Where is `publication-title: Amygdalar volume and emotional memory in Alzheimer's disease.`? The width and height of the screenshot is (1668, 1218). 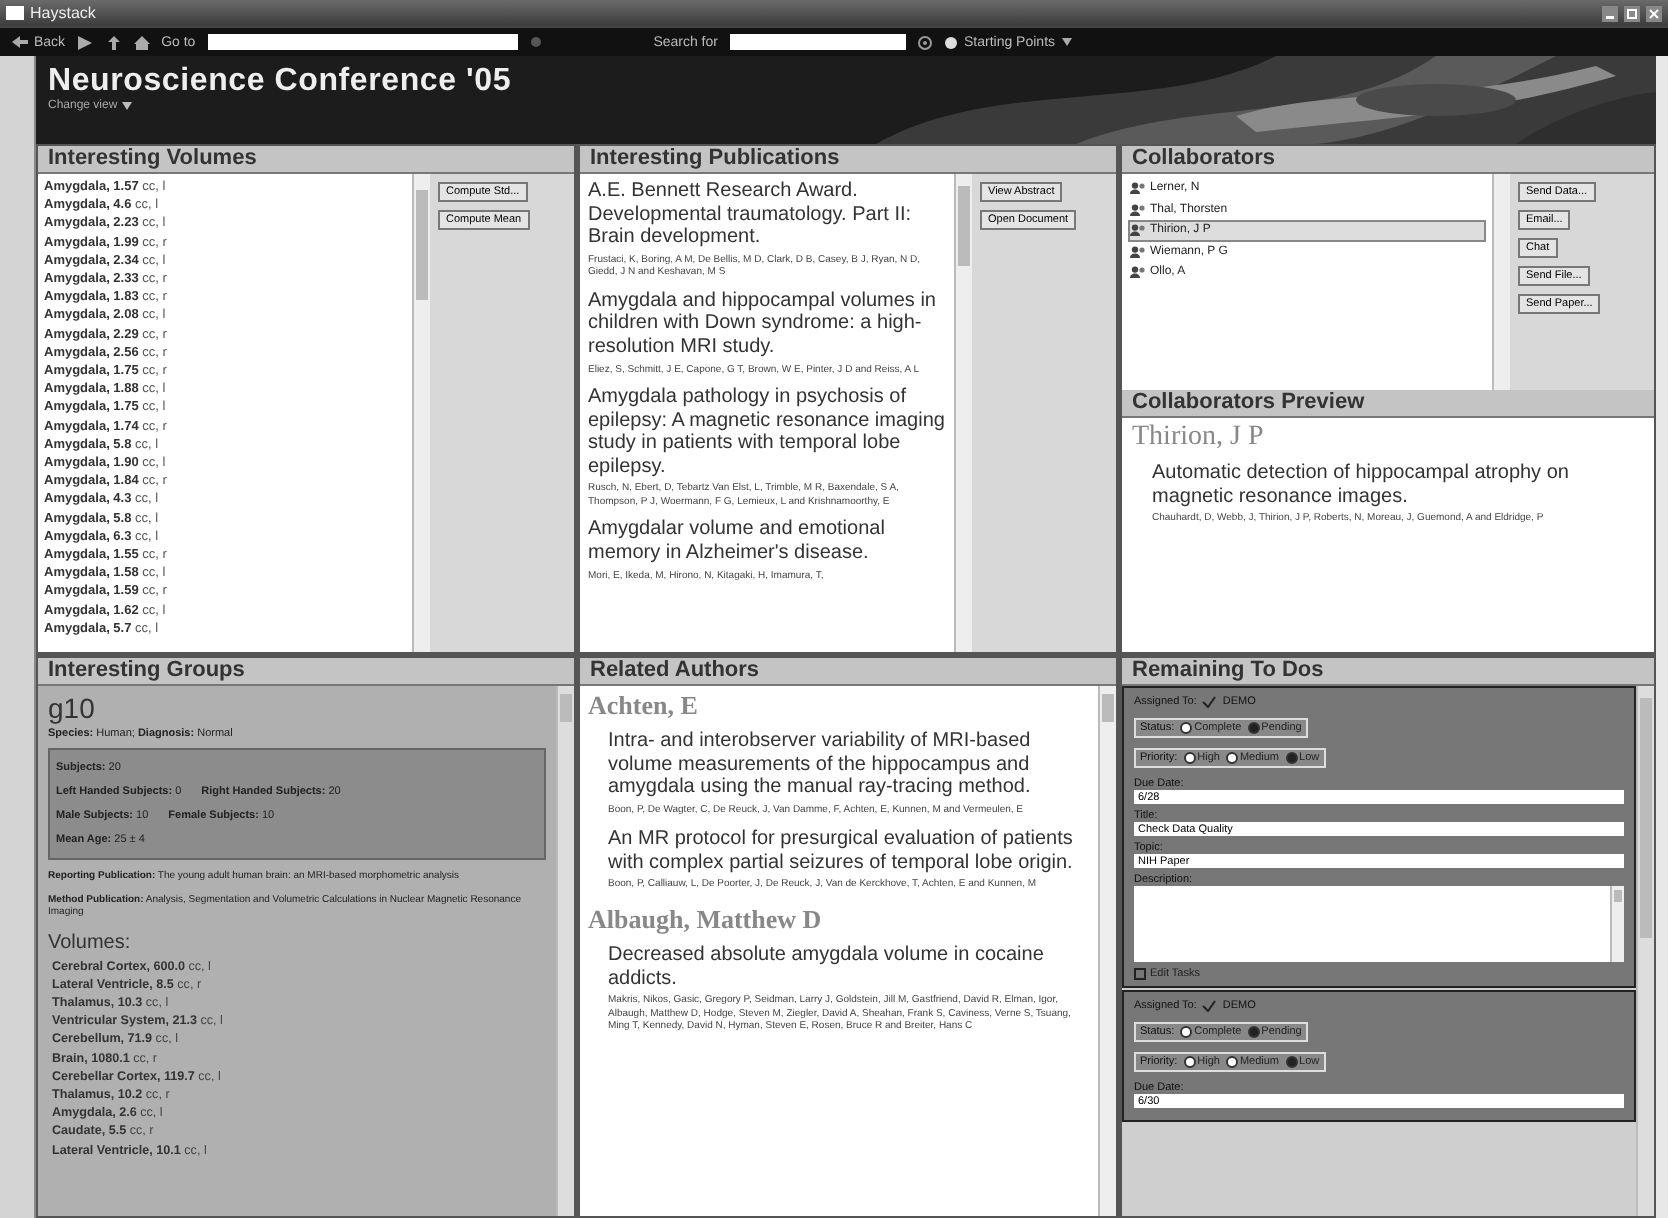
publication-title: Amygdalar volume and emotional memory in Alzheimer's disease. is located at coordinates (767, 542).